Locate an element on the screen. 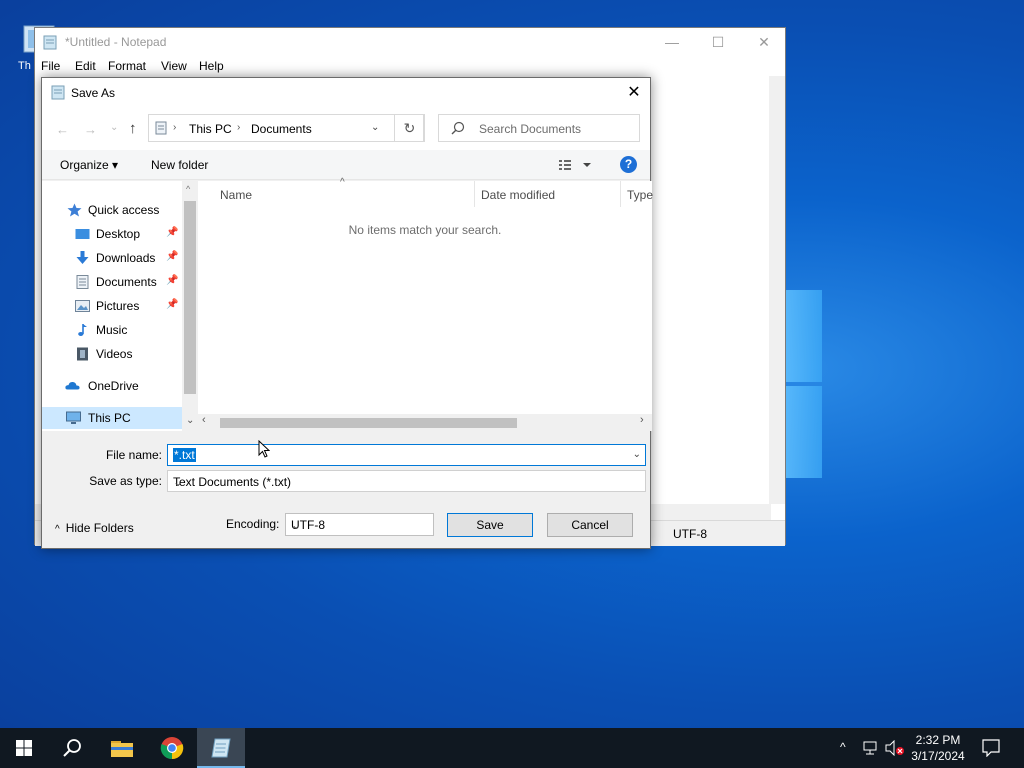 The image size is (1024, 768). address-bar: › This PC › Documents ⌄ is located at coordinates (286, 128).